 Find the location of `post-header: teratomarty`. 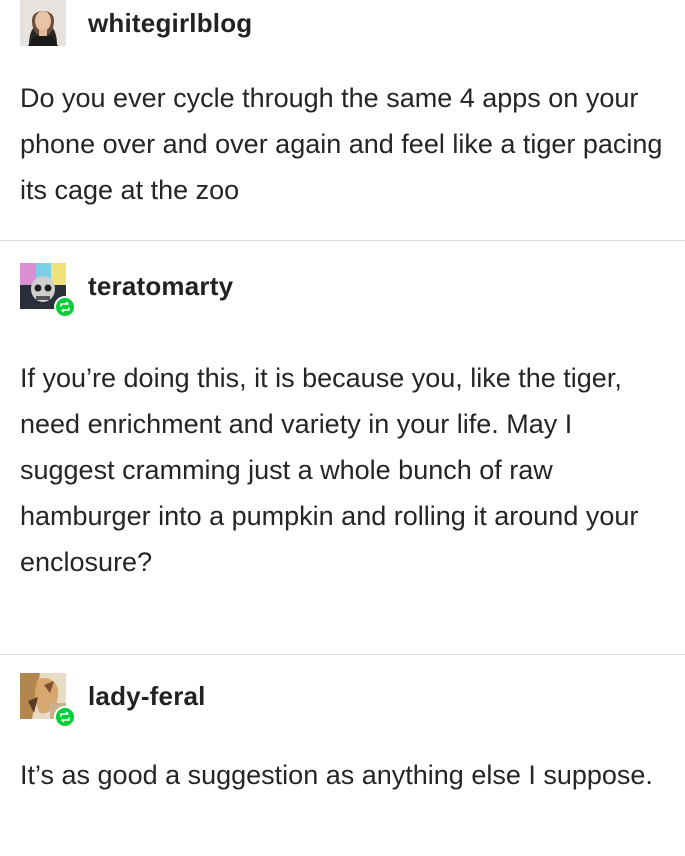

post-header: teratomarty is located at coordinates (126, 290).